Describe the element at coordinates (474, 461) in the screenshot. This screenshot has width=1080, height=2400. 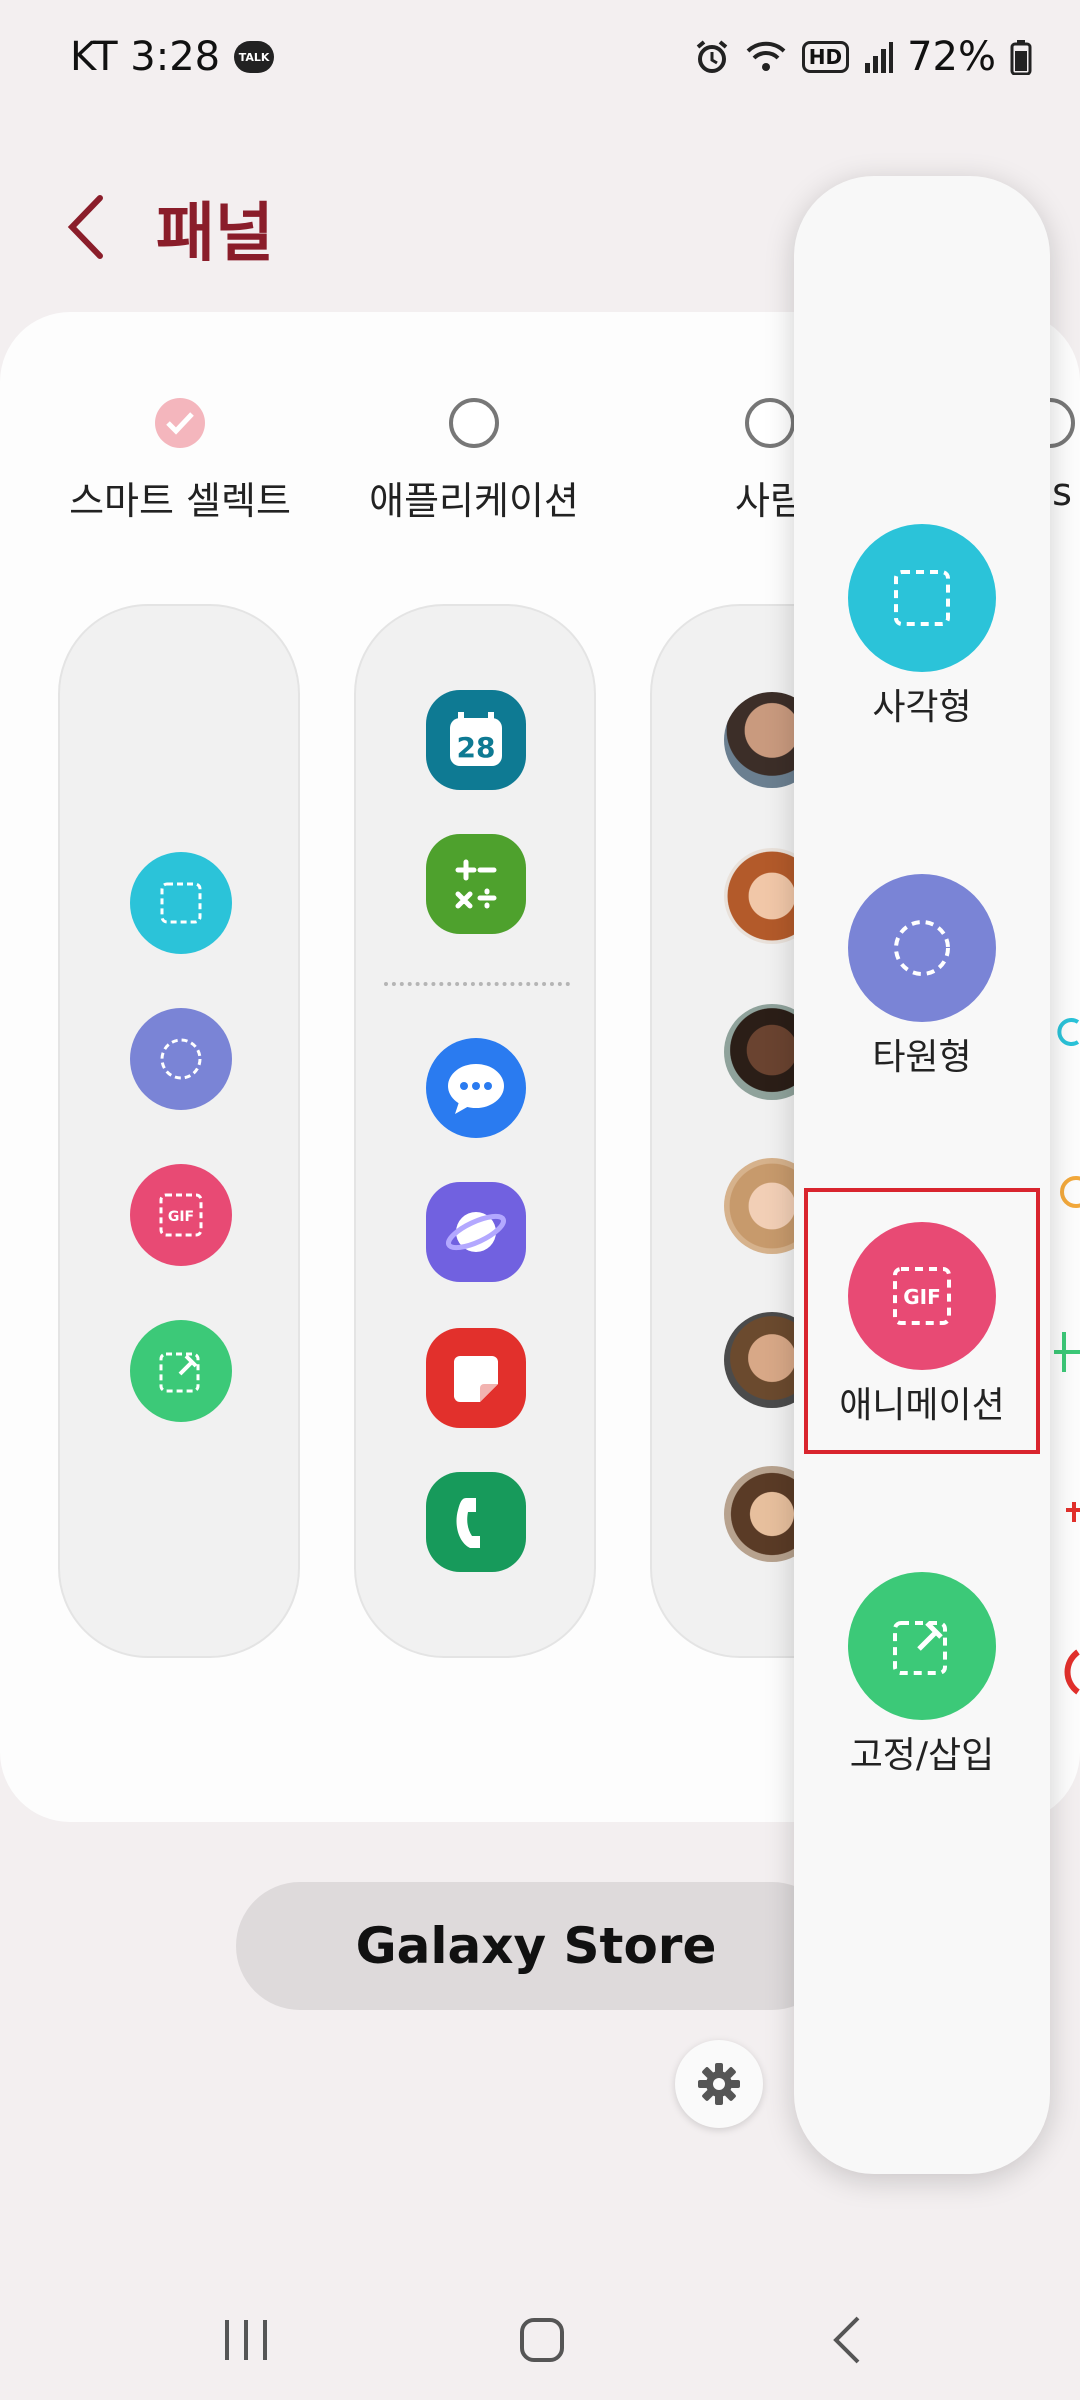
I see `option-applications: 애플리케이션` at that location.